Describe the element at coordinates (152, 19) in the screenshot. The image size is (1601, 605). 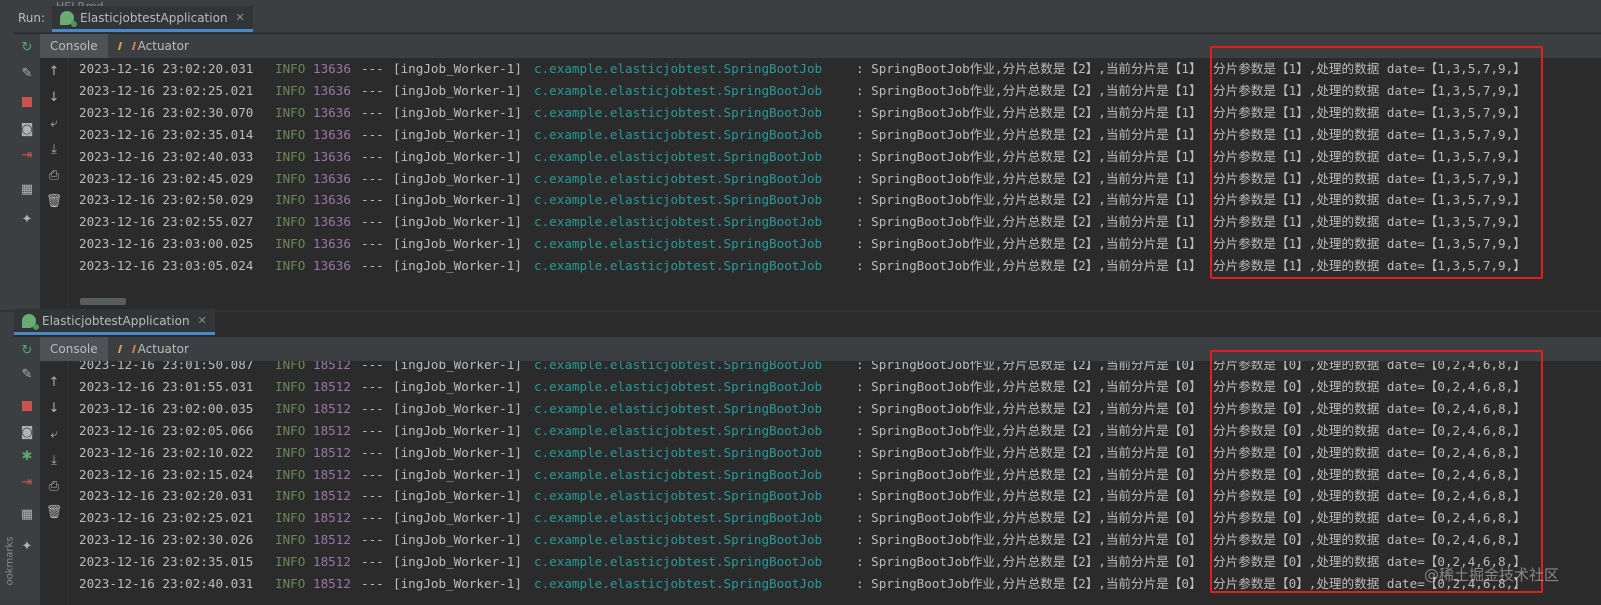
I see `run-tab-elasticjobtest-top: ElasticjobtestApplication ✕` at that location.